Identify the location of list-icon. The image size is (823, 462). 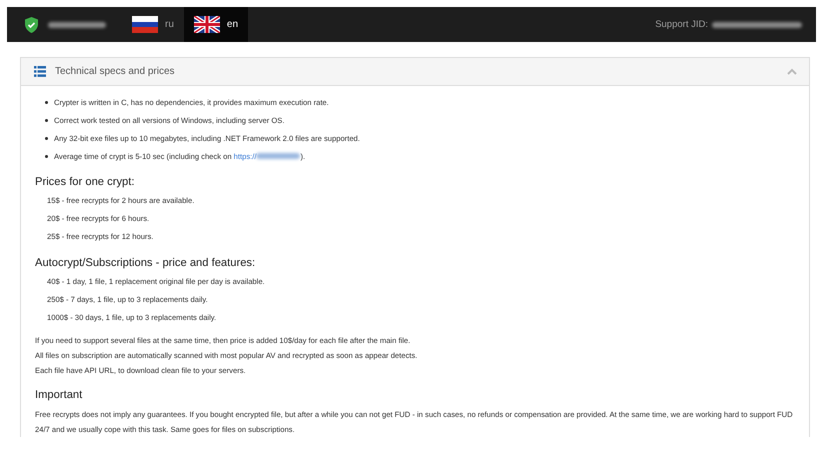
(40, 71).